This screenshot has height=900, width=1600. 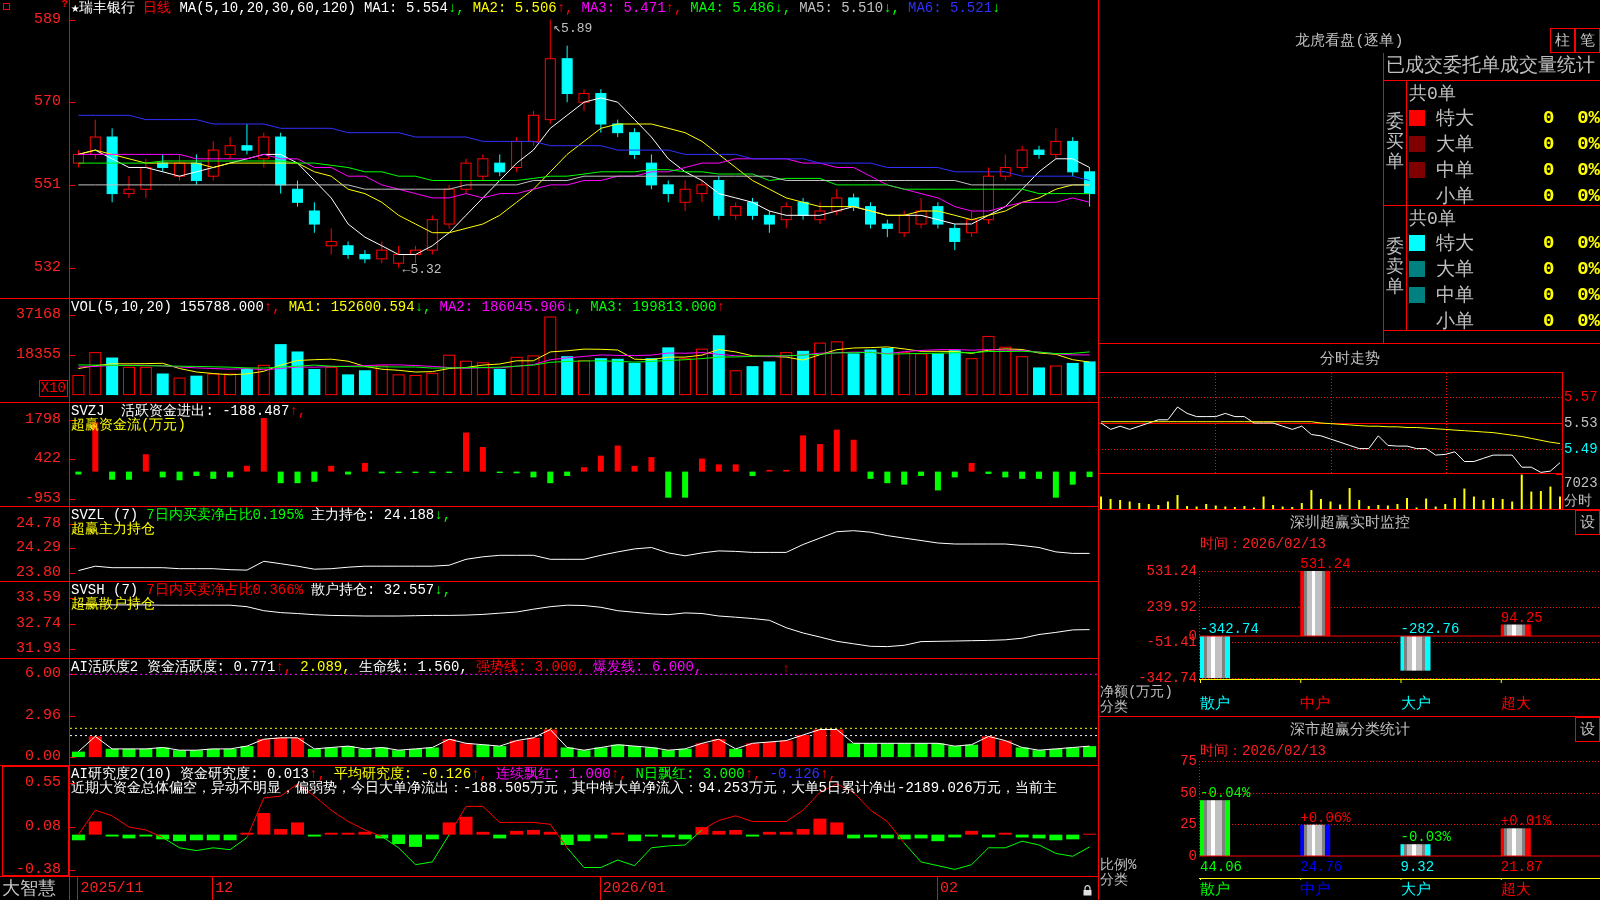 I want to click on axis-label: 2.96, so click(x=43, y=716).